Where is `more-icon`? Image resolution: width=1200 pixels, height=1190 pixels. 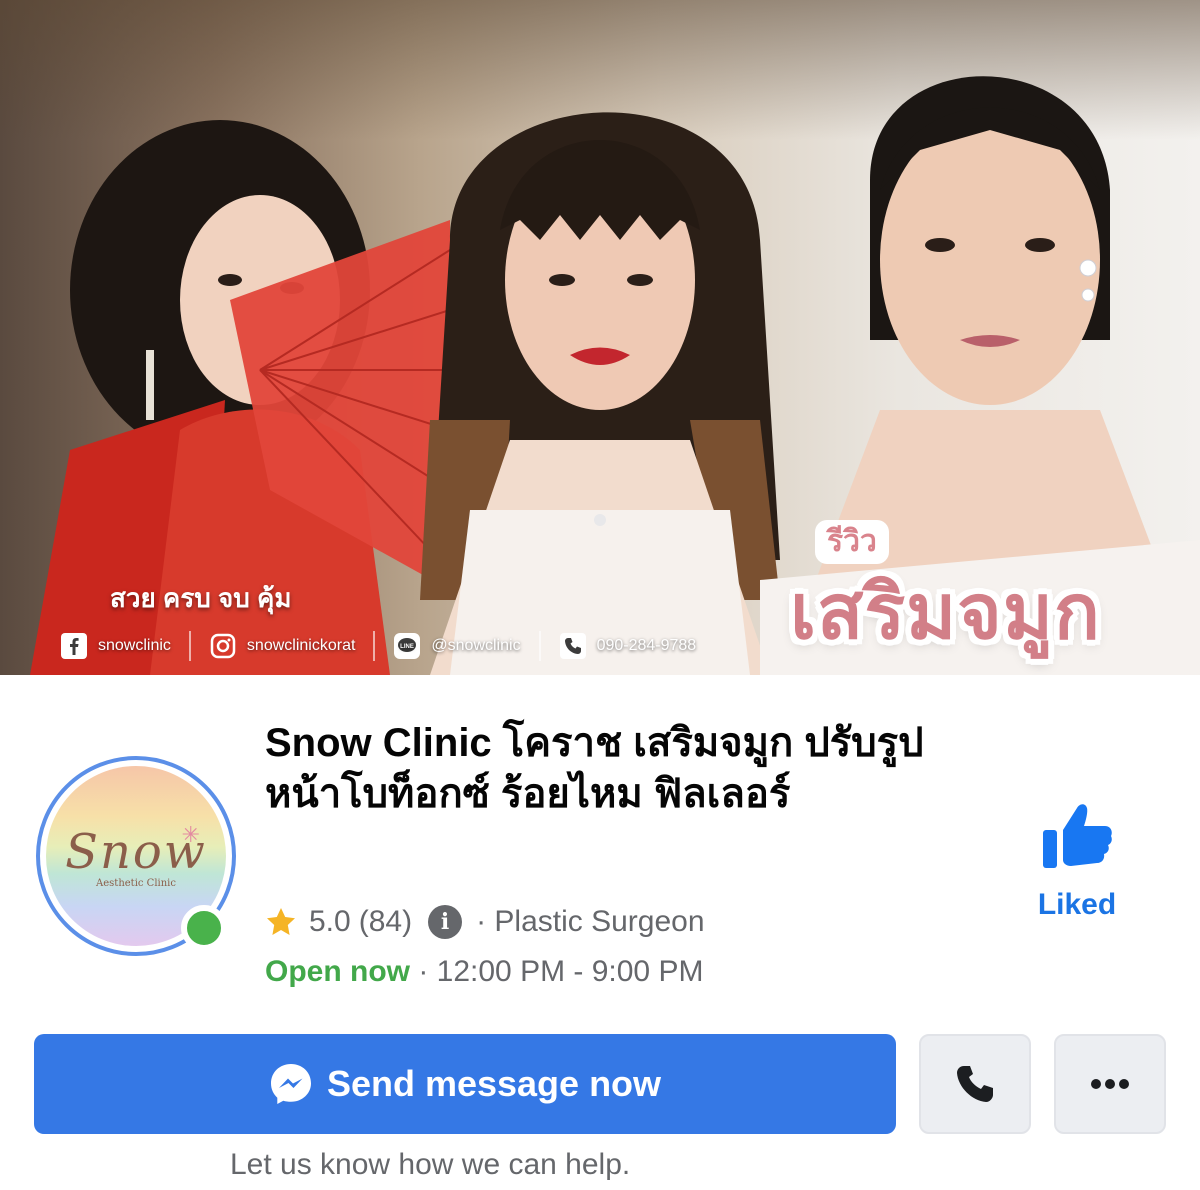 more-icon is located at coordinates (1110, 1084).